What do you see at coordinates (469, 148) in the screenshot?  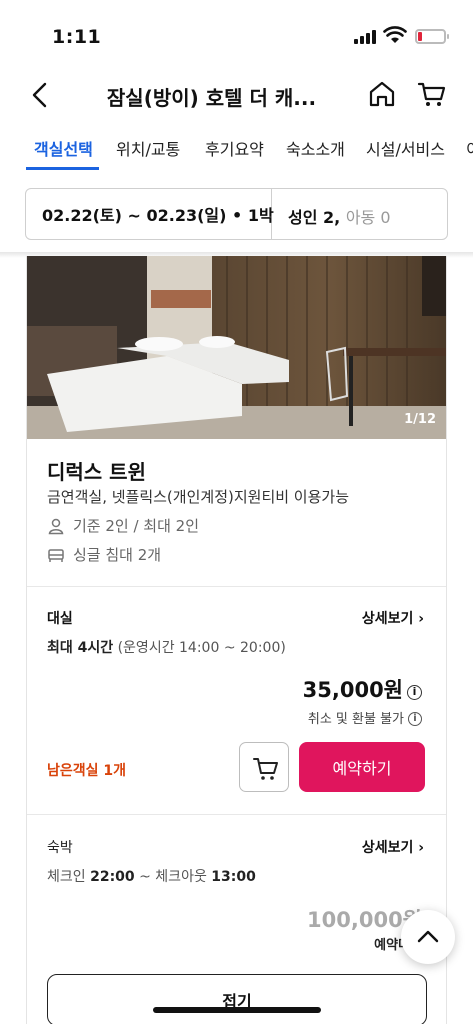 I see `tab-more: 이` at bounding box center [469, 148].